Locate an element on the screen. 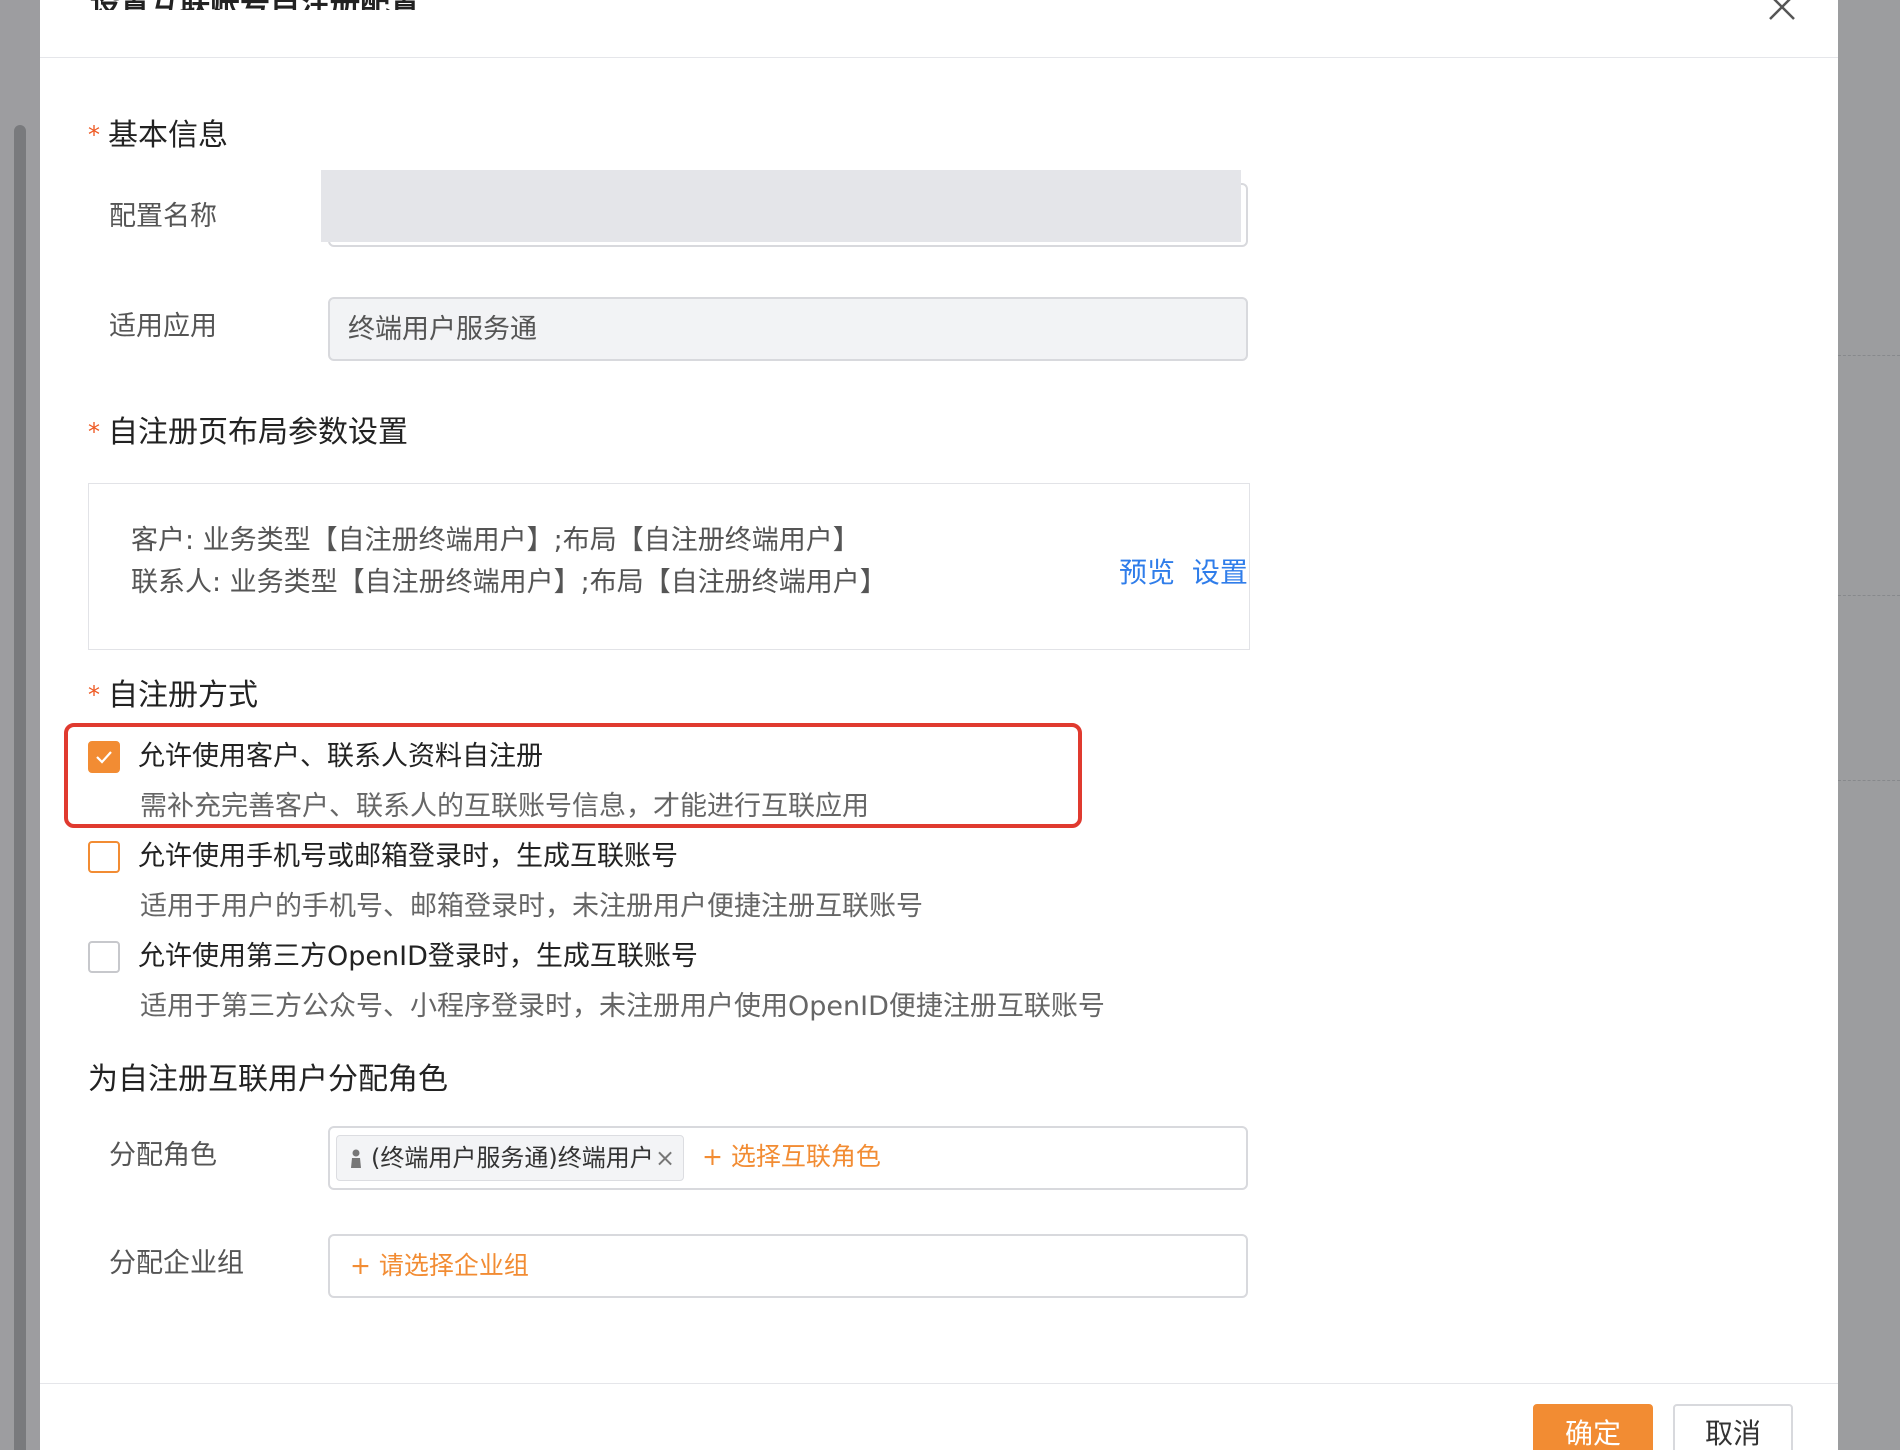 Image resolution: width=1900 pixels, height=1450 pixels. section-roles: 为自注册互联用户分配角色 is located at coordinates (268, 1079).